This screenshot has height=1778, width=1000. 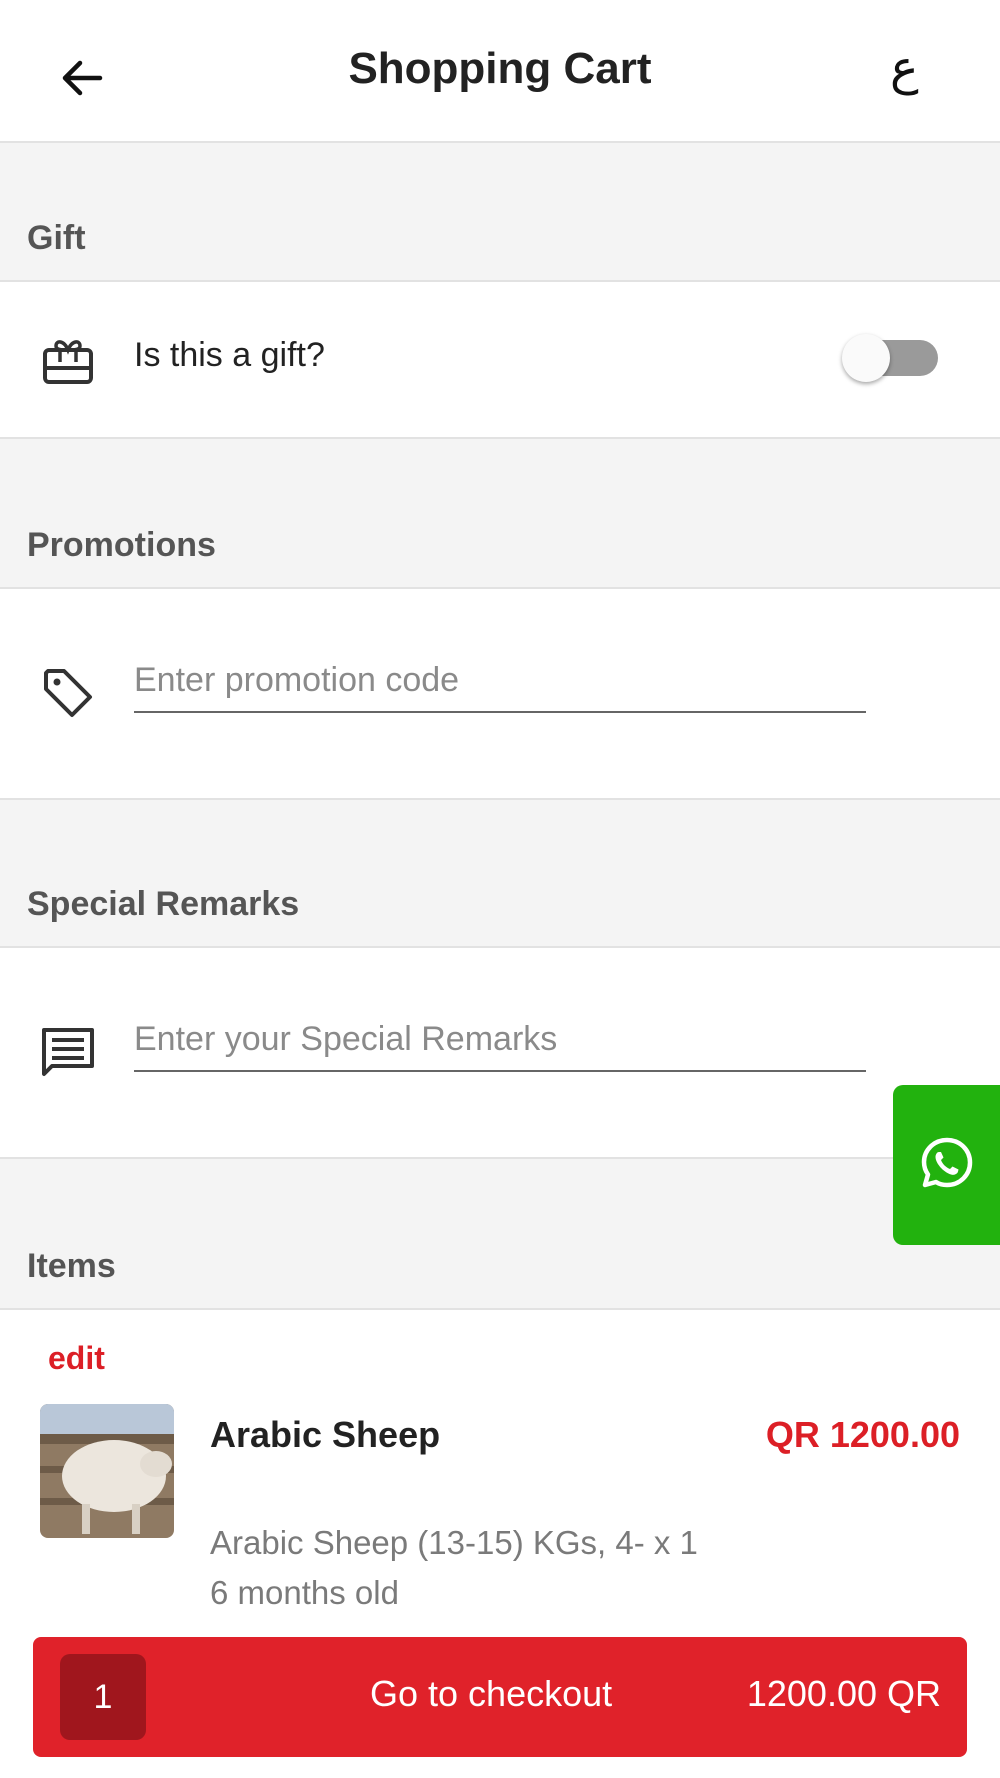 I want to click on language-toggle: ع, so click(x=904, y=68).